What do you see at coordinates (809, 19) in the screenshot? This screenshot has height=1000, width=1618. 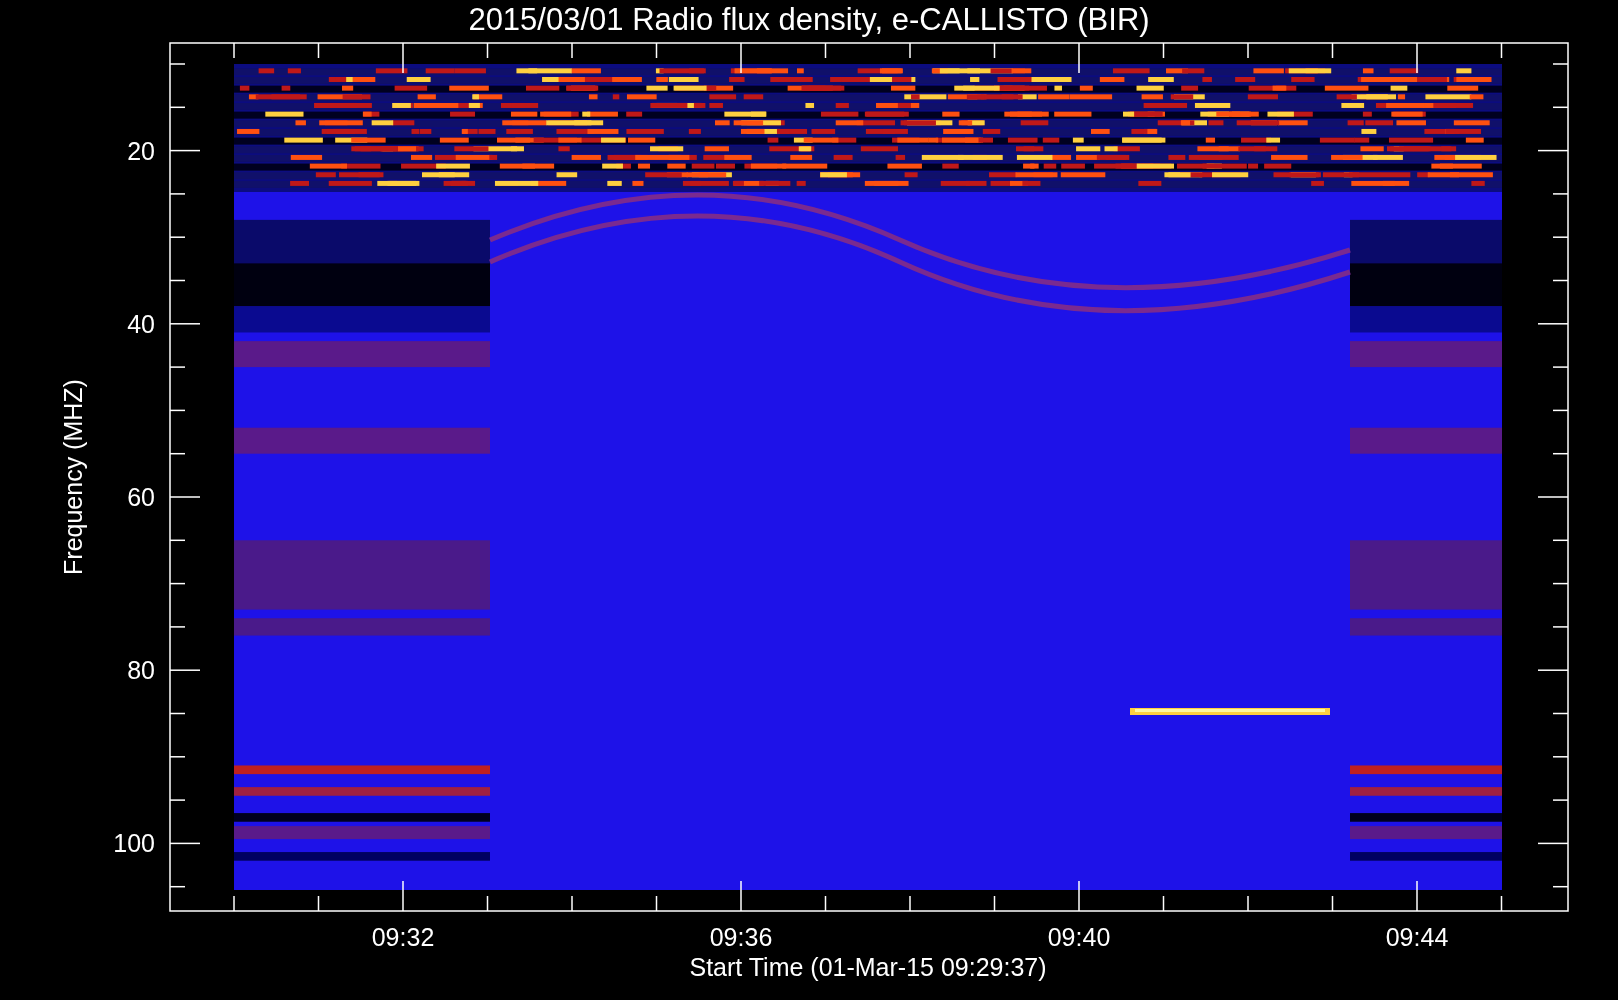 I see `chart-title: 2015/03/01 Radio flux density, e-CALLISTO (BIR)` at bounding box center [809, 19].